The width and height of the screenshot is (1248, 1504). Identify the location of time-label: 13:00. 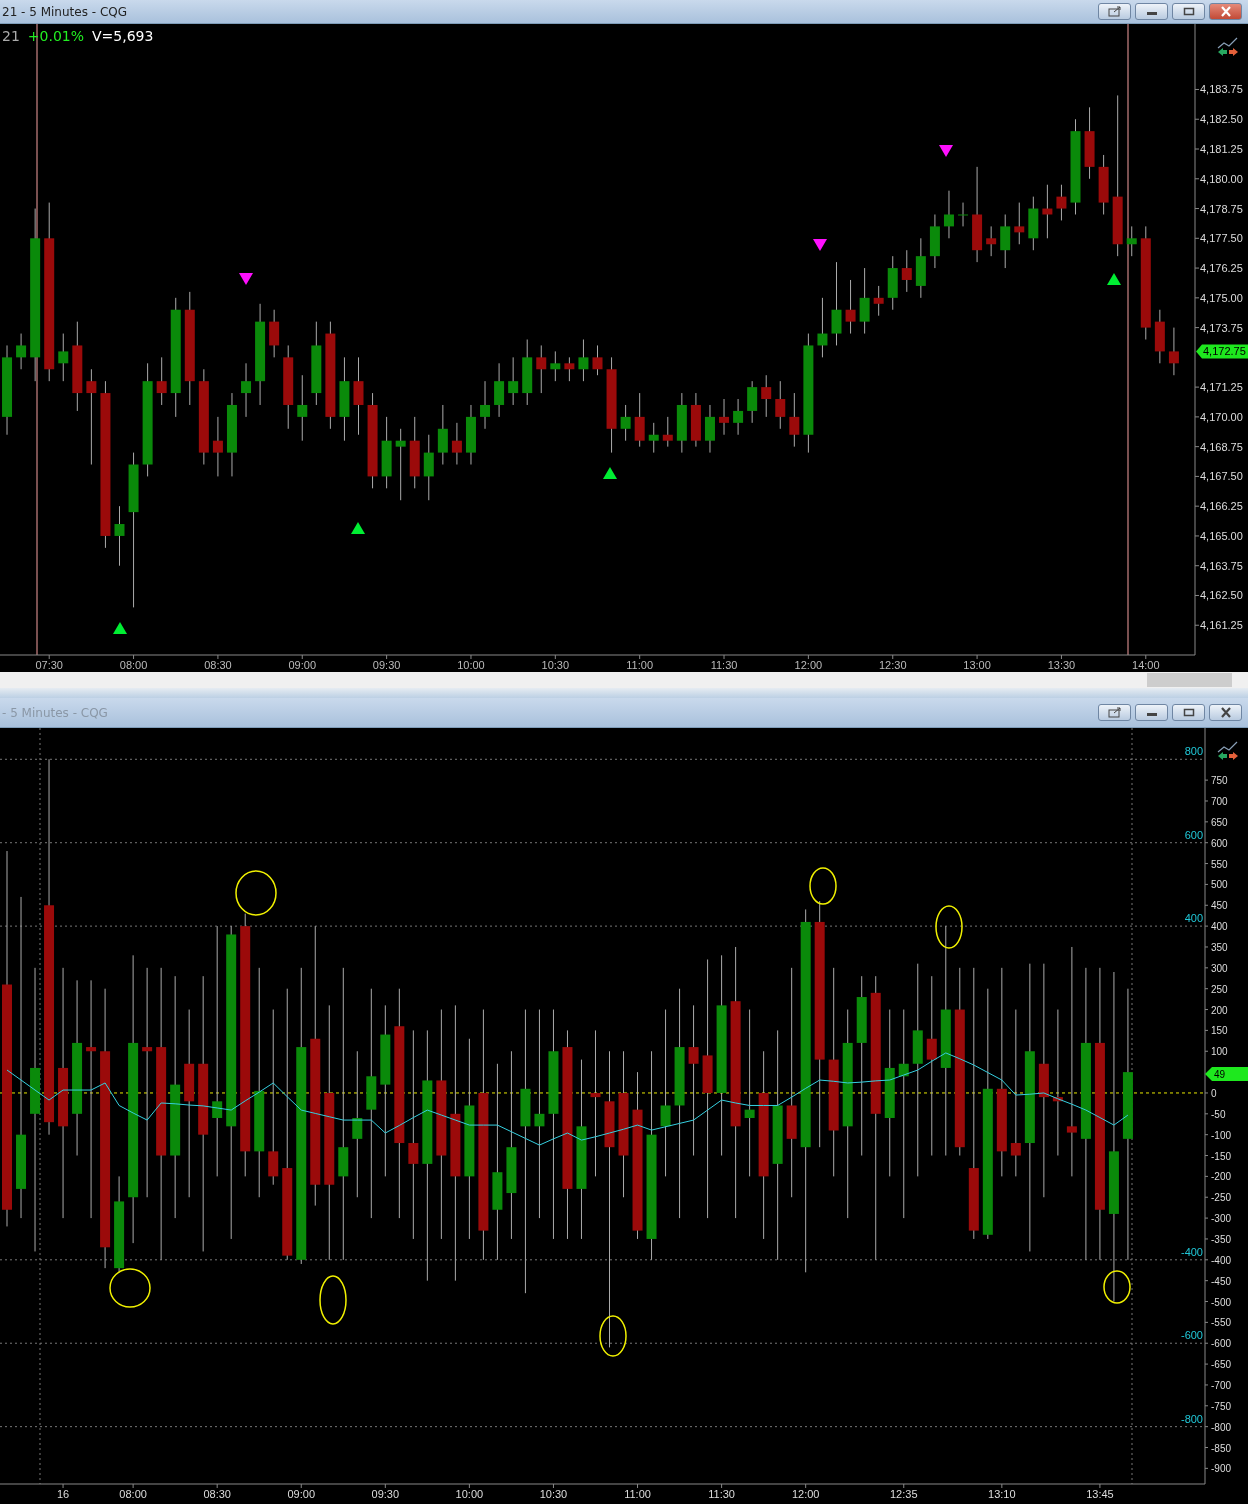
(977, 665).